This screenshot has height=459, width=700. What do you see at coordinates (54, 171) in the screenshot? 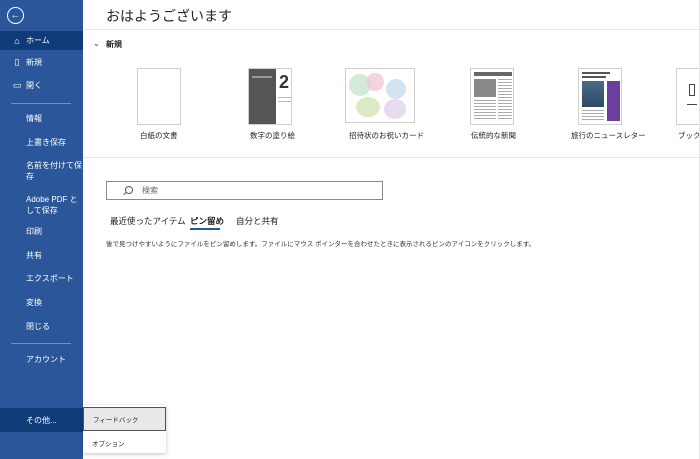
I see `sidebar-item-save-as: 名前を付けて保存` at bounding box center [54, 171].